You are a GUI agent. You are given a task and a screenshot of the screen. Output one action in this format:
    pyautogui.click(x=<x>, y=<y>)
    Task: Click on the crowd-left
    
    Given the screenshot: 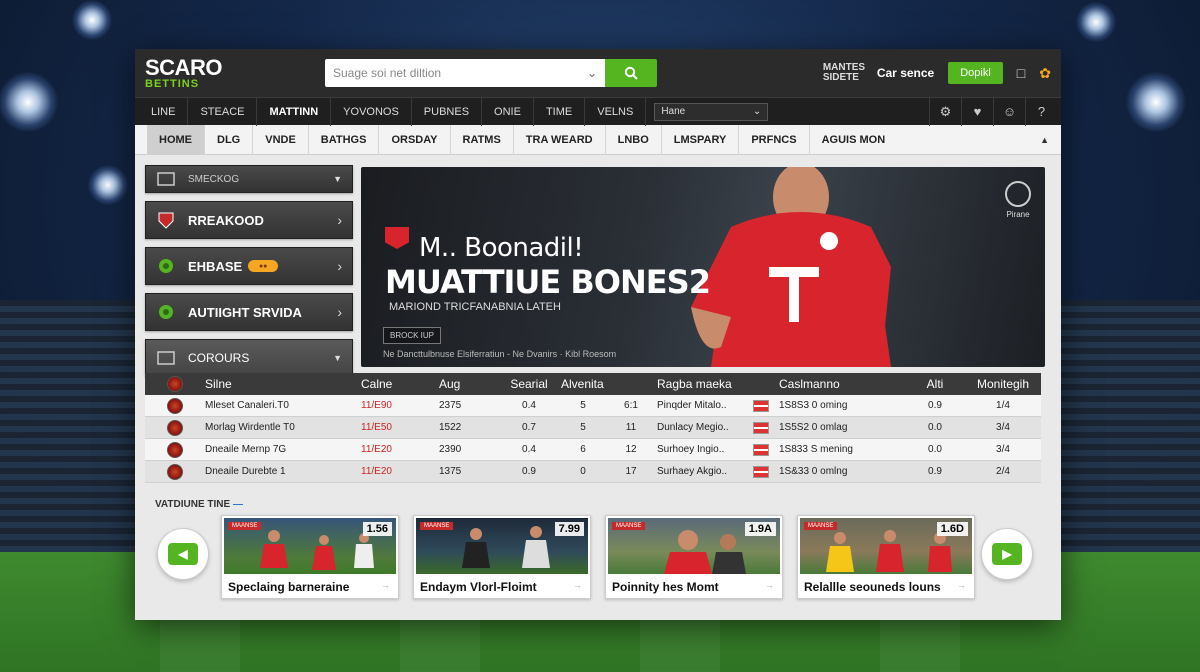 What is the action you would take?
    pyautogui.click(x=70, y=430)
    